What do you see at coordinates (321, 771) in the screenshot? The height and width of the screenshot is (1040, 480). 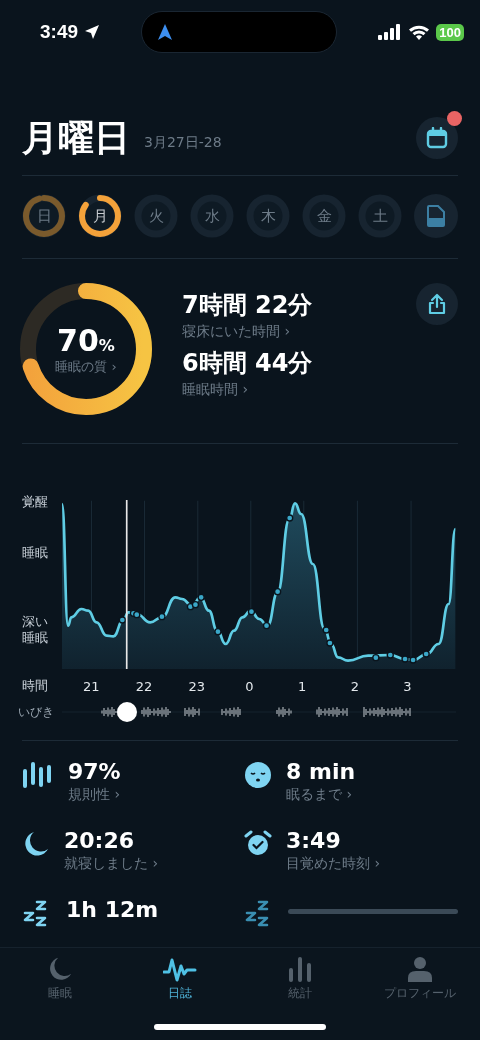 I see `stat-value: 8 min` at bounding box center [321, 771].